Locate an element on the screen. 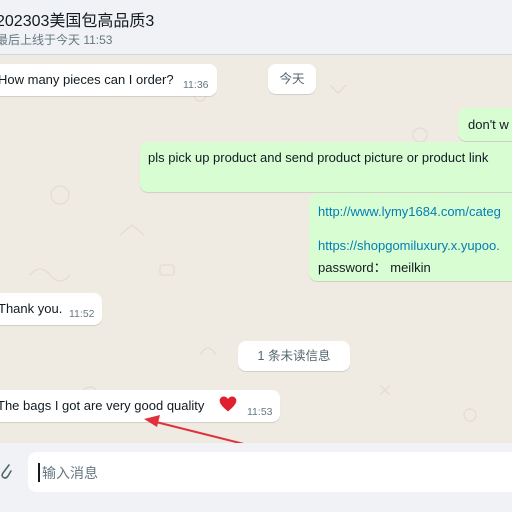  message-text: Thank you. is located at coordinates (31, 308).